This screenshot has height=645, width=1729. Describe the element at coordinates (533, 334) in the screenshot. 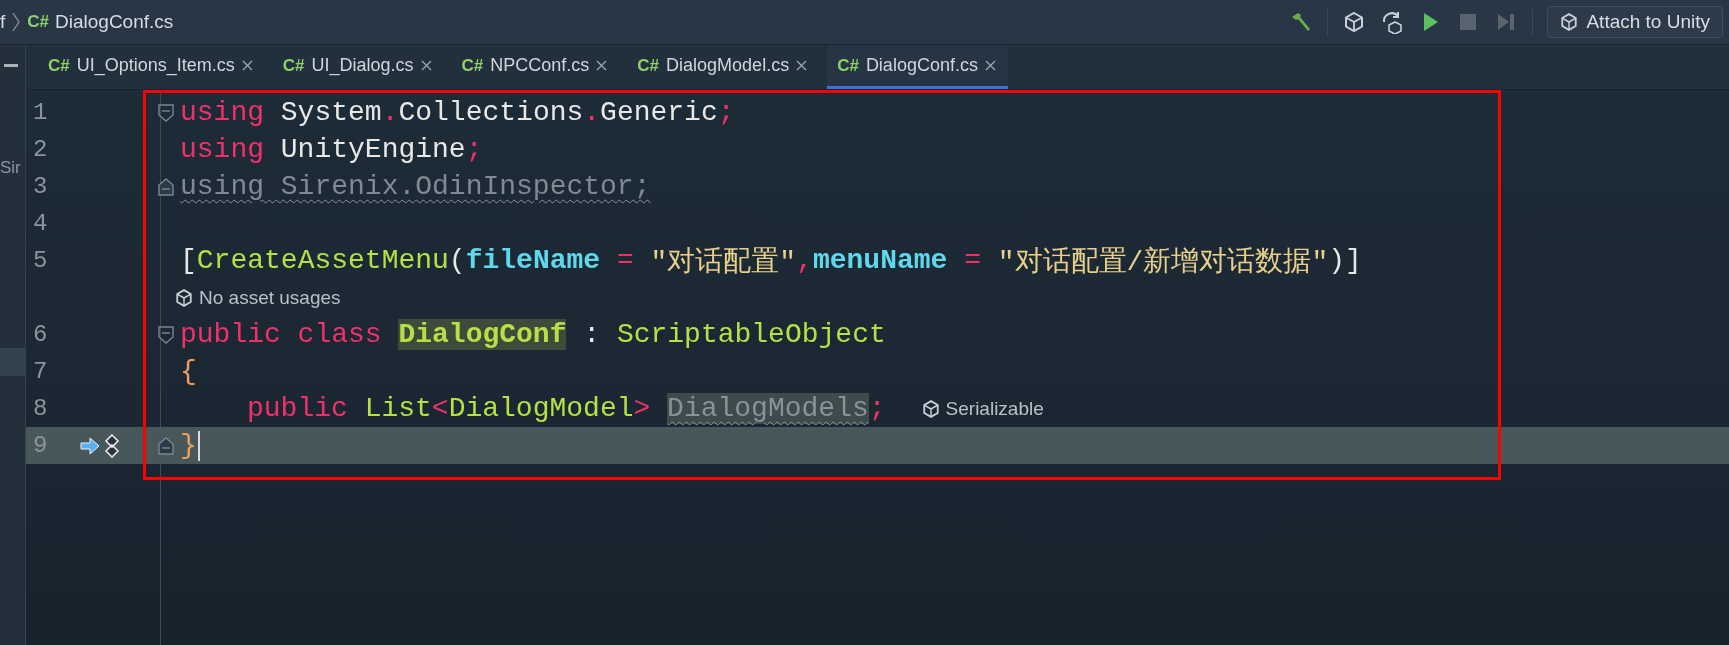

I see `code-line: public class DialogConf : ScriptableObject` at that location.